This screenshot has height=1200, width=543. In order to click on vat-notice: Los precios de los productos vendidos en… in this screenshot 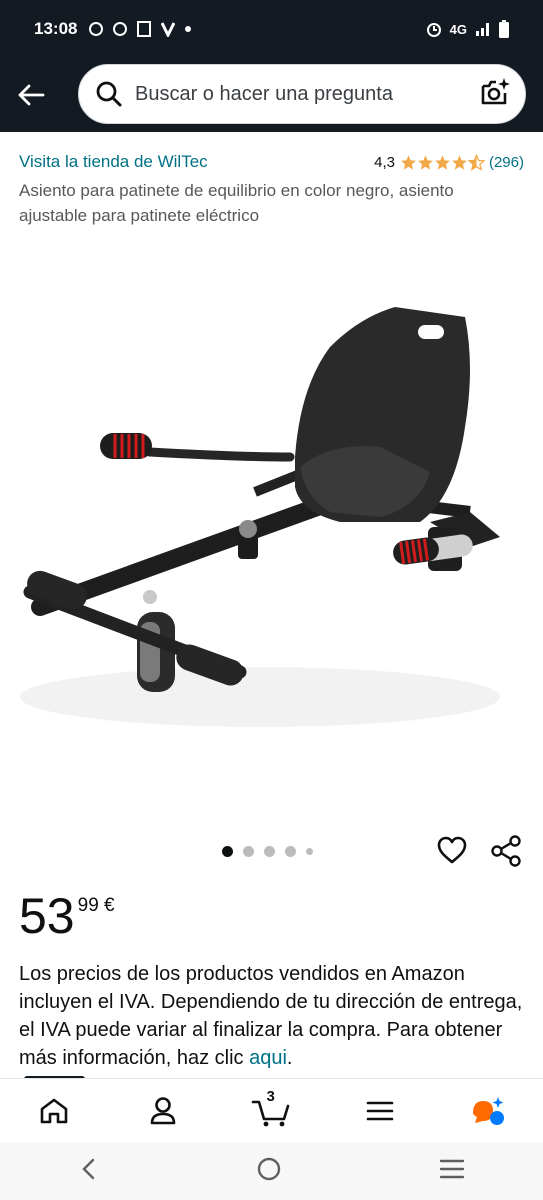, I will do `click(271, 1016)`.